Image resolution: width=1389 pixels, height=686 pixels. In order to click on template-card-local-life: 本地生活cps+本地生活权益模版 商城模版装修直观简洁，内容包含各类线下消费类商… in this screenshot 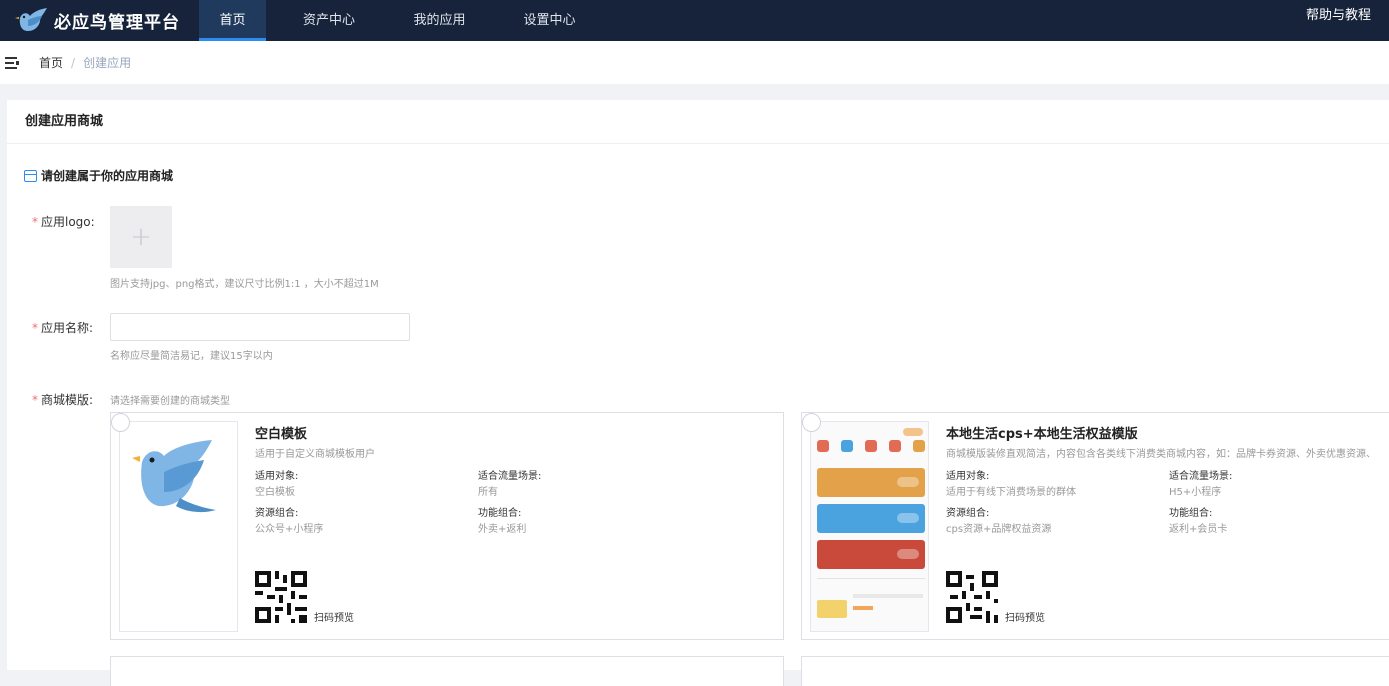, I will do `click(1095, 526)`.